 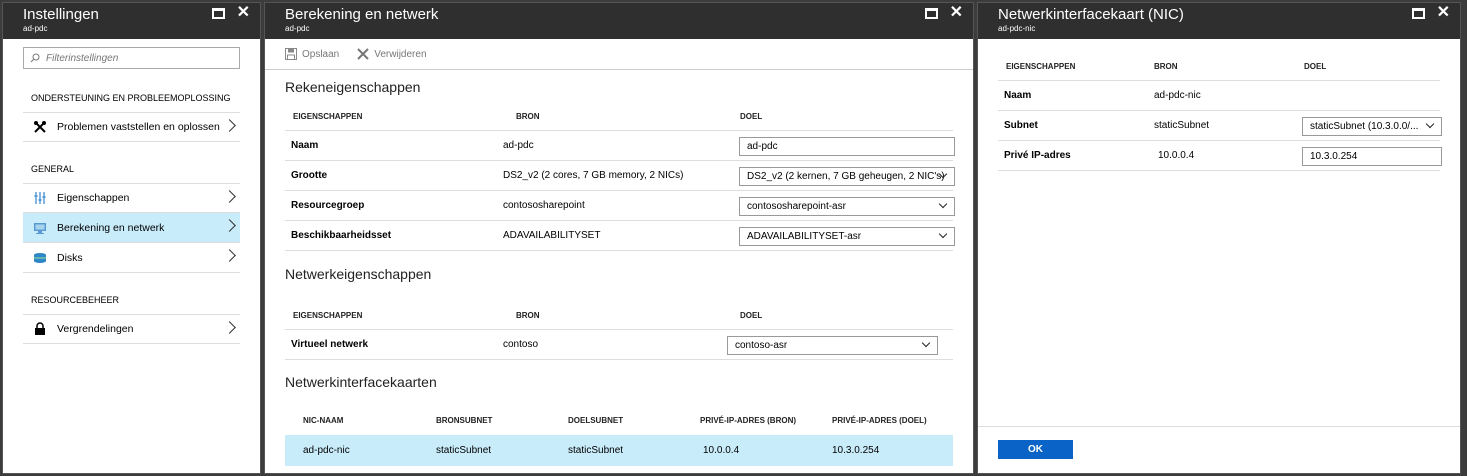 I want to click on blade-title: Berekening en netwerk, so click(x=362, y=14).